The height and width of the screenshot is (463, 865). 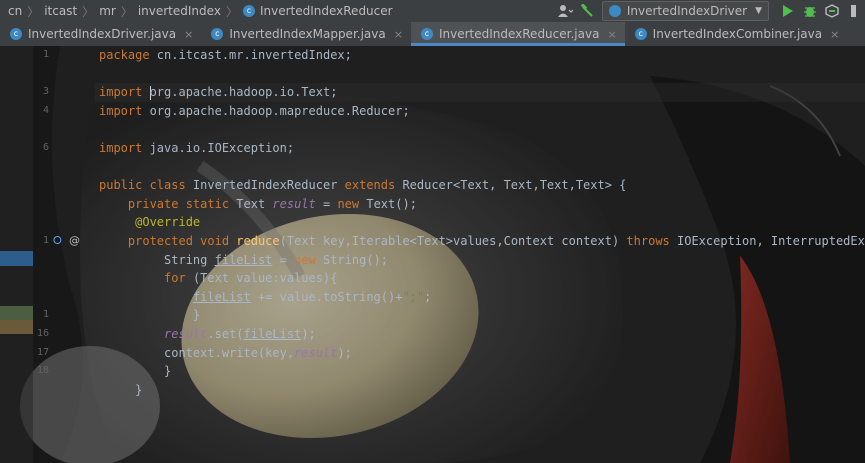 What do you see at coordinates (413, 296) in the screenshot?
I see `code-token: ";"` at bounding box center [413, 296].